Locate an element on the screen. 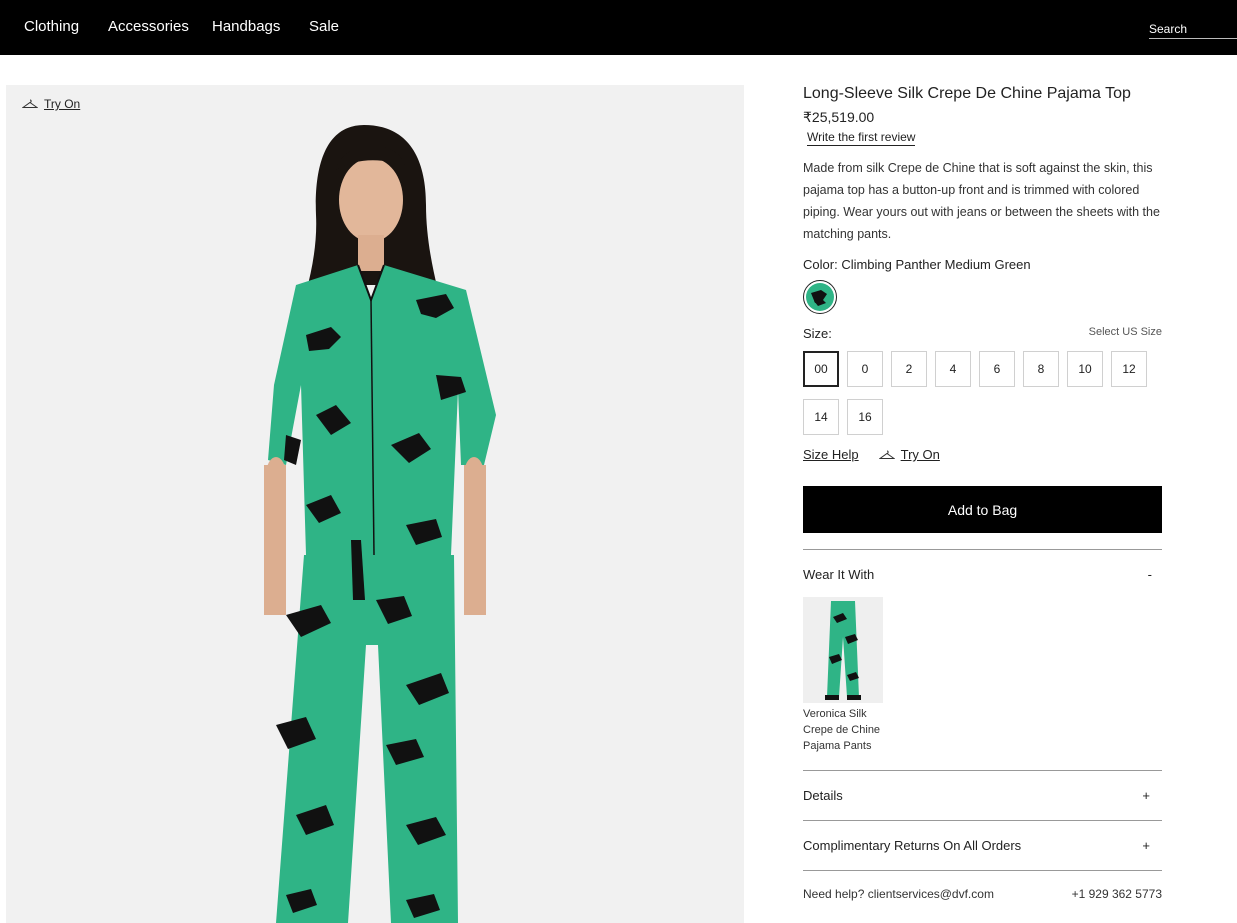 The width and height of the screenshot is (1237, 923). size-option-00: 00 is located at coordinates (821, 369).